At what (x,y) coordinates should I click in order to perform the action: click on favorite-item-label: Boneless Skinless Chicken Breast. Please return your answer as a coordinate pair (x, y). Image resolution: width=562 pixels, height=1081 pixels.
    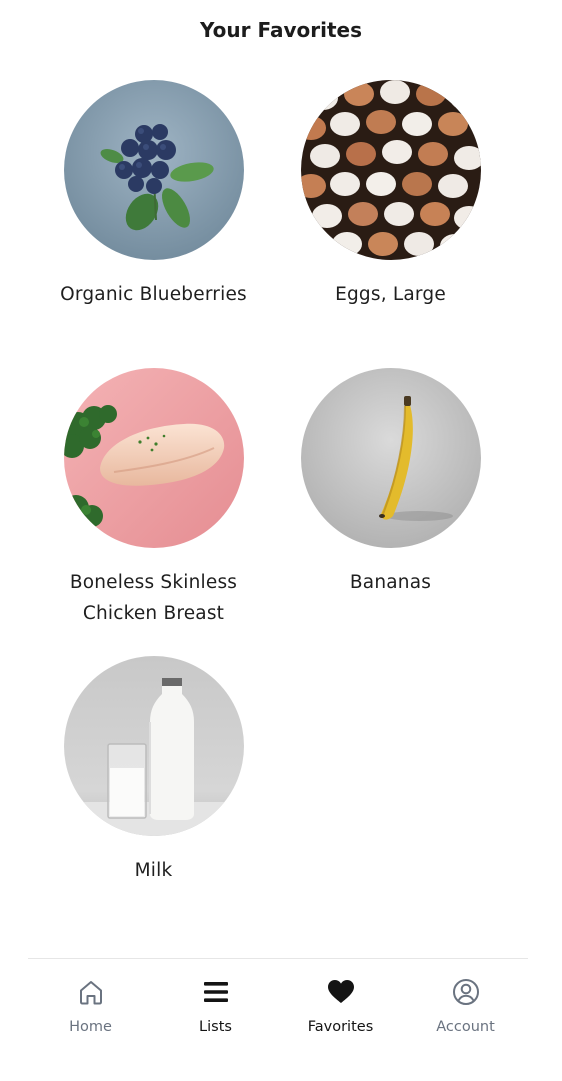
    Looking at the image, I should click on (153, 598).